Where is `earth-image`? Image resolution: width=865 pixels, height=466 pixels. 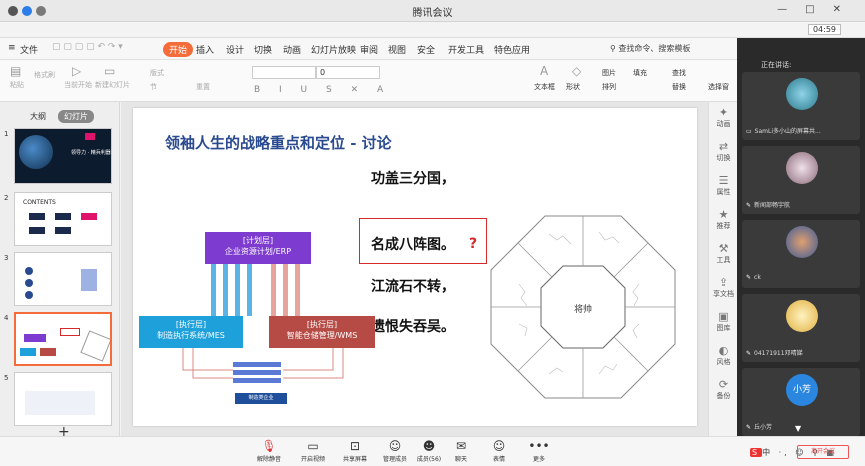 earth-image is located at coordinates (36, 152).